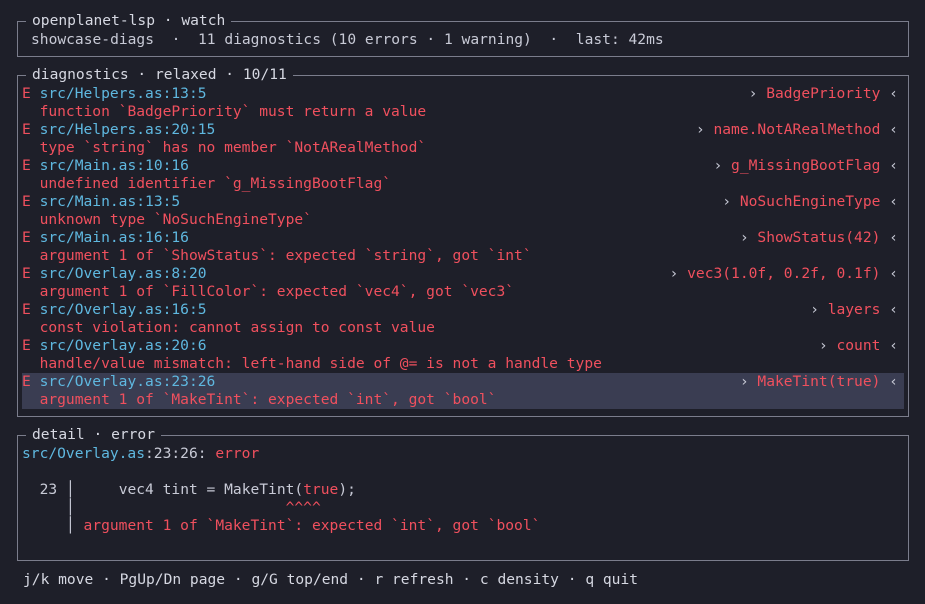  What do you see at coordinates (159, 75) in the screenshot?
I see `diagnostics-title: diagnostics · relaxed · 10/11` at bounding box center [159, 75].